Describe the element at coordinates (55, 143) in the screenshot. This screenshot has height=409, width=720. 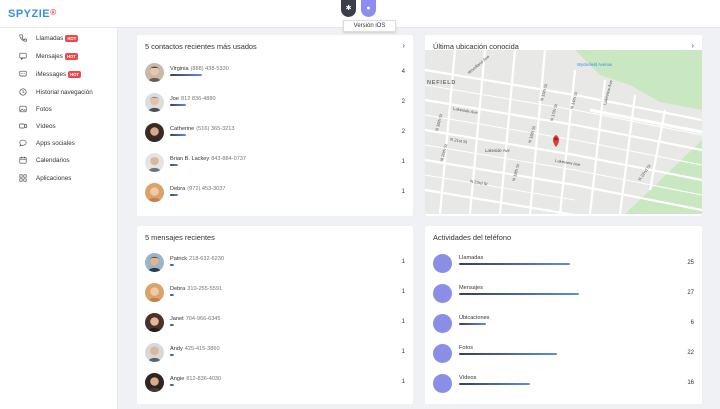
I see `sidebar-item-label: Apps sociales` at that location.